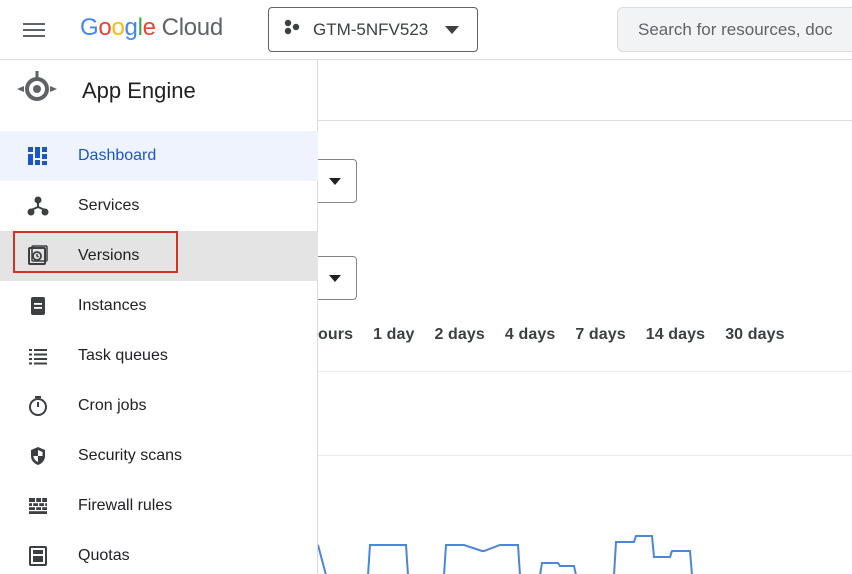 This screenshot has height=574, width=852. I want to click on task-queues-icon, so click(38, 356).